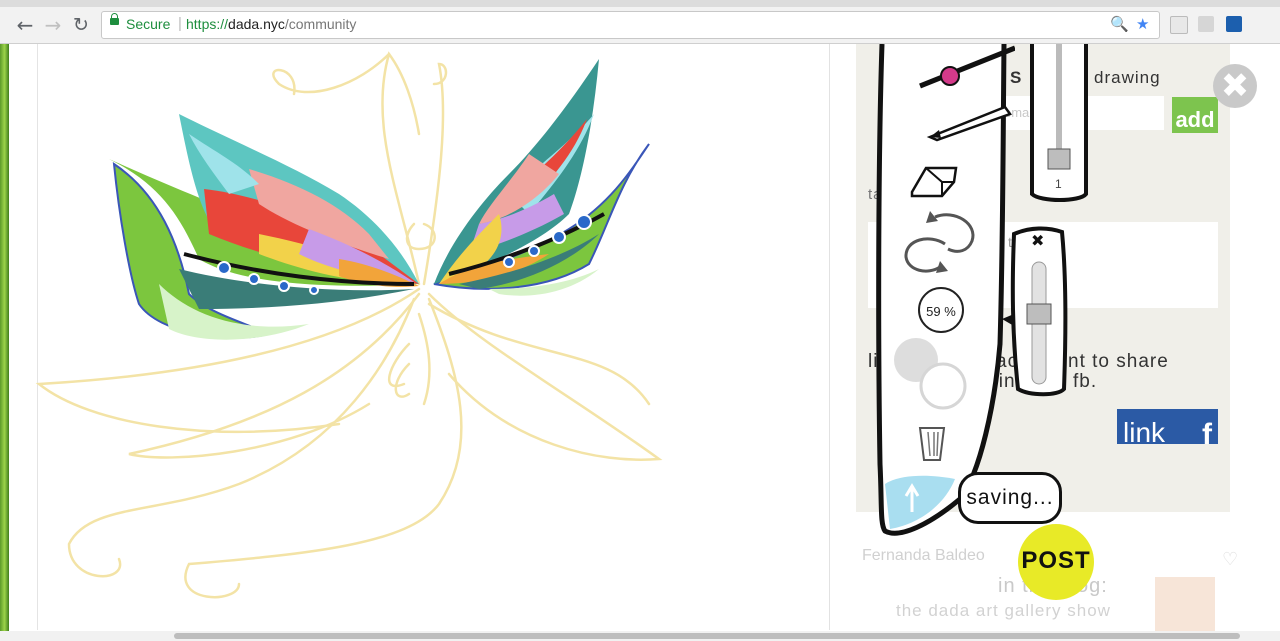 The width and height of the screenshot is (1280, 641). I want to click on forward-button: →, so click(53, 25).